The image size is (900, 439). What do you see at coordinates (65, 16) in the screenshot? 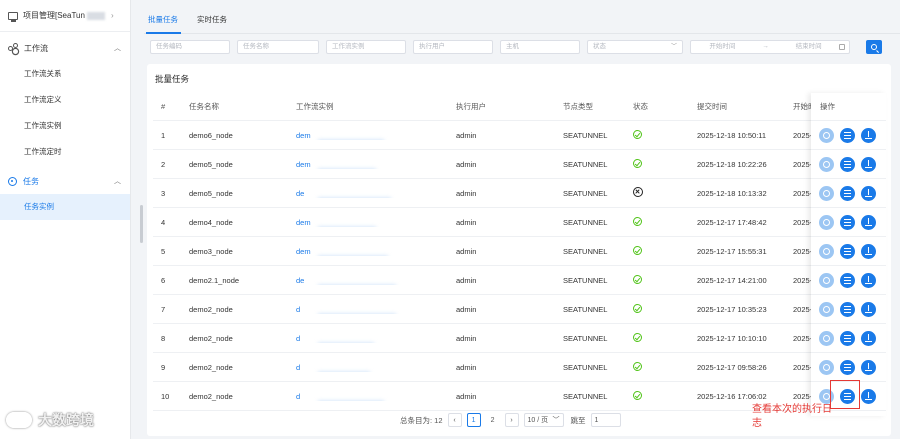
I see `project-switcher: 项目管理[SeaTun ›` at bounding box center [65, 16].